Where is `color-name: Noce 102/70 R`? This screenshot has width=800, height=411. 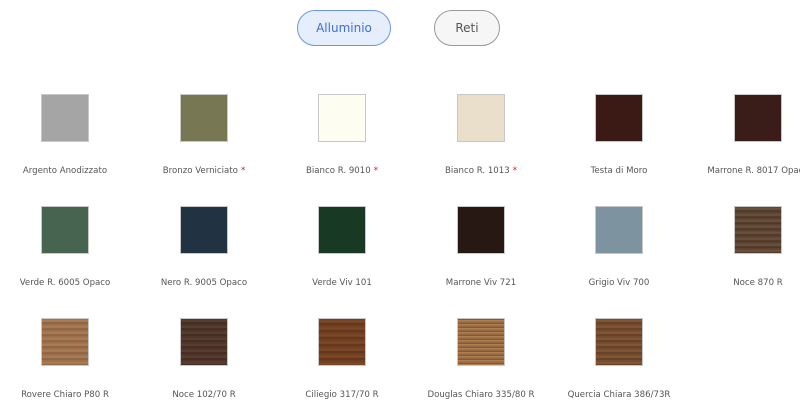 color-name: Noce 102/70 R is located at coordinates (204, 395).